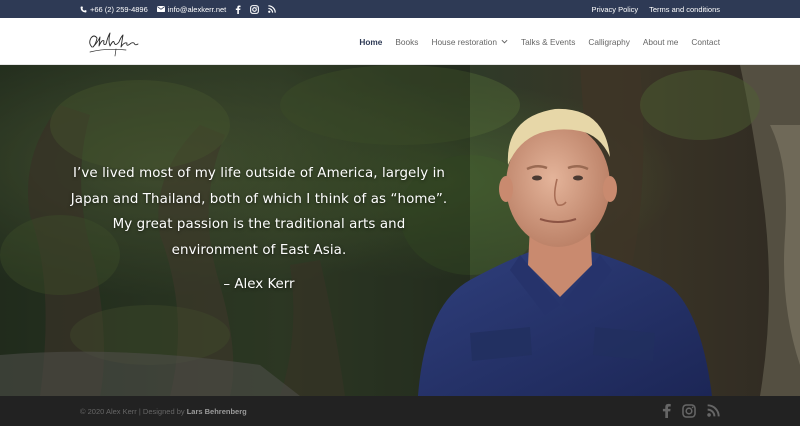 This screenshot has width=800, height=426. Describe the element at coordinates (119, 9) in the screenshot. I see `phone-number: +66 (2) 259-4896` at that location.